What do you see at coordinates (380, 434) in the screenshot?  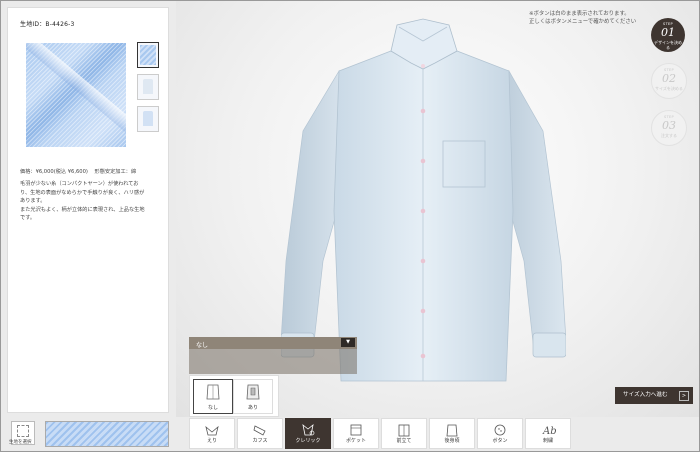 I see `design-tabs: えり カフス クレリック ポケット 前立て 後身頃 ボタン Ab 刺繍` at bounding box center [380, 434].